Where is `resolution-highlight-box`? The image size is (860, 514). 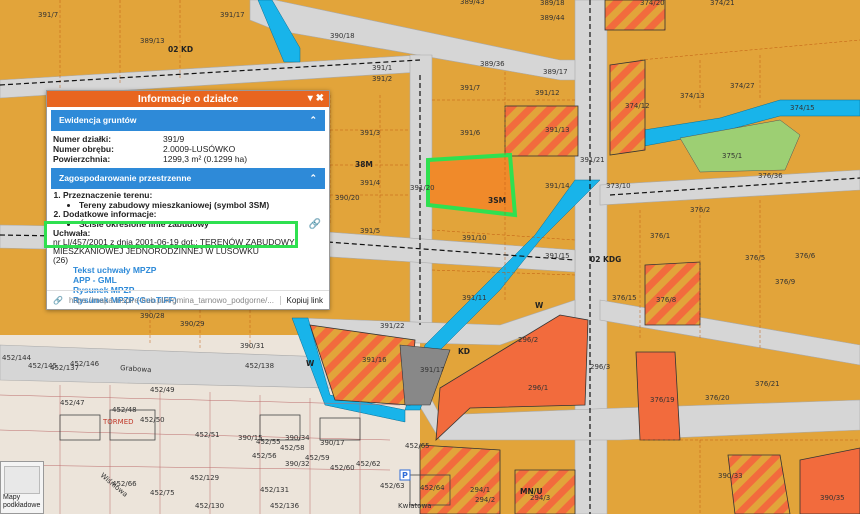 resolution-highlight-box is located at coordinates (171, 234).